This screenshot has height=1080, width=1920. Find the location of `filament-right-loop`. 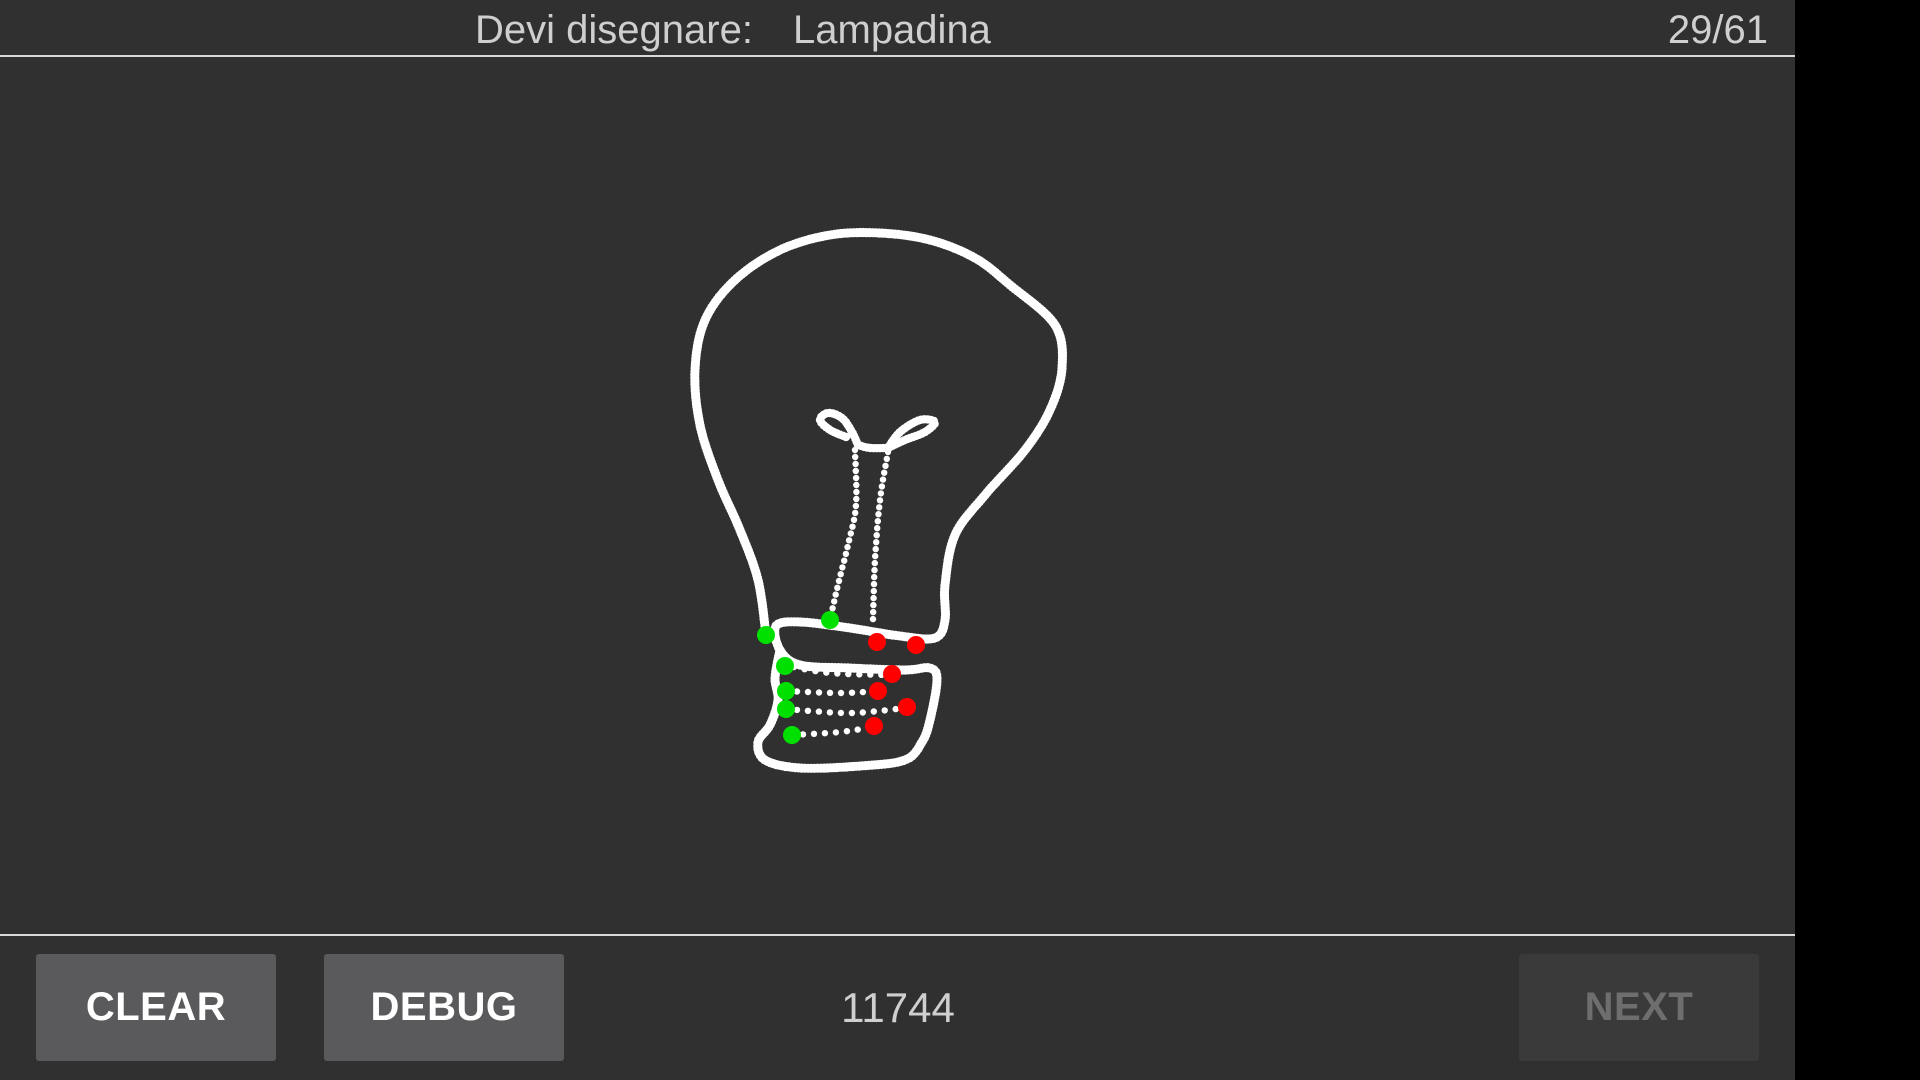

filament-right-loop is located at coordinates (911, 434).